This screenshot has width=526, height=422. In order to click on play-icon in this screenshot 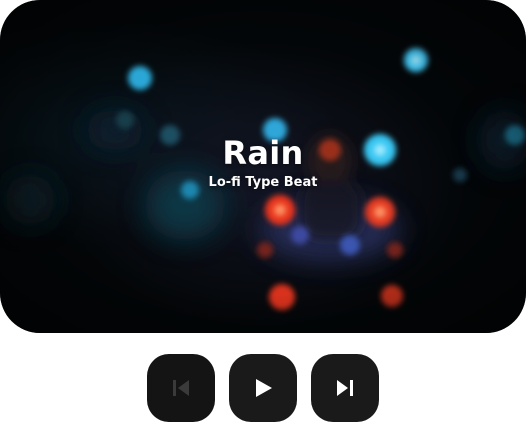, I will do `click(263, 388)`.